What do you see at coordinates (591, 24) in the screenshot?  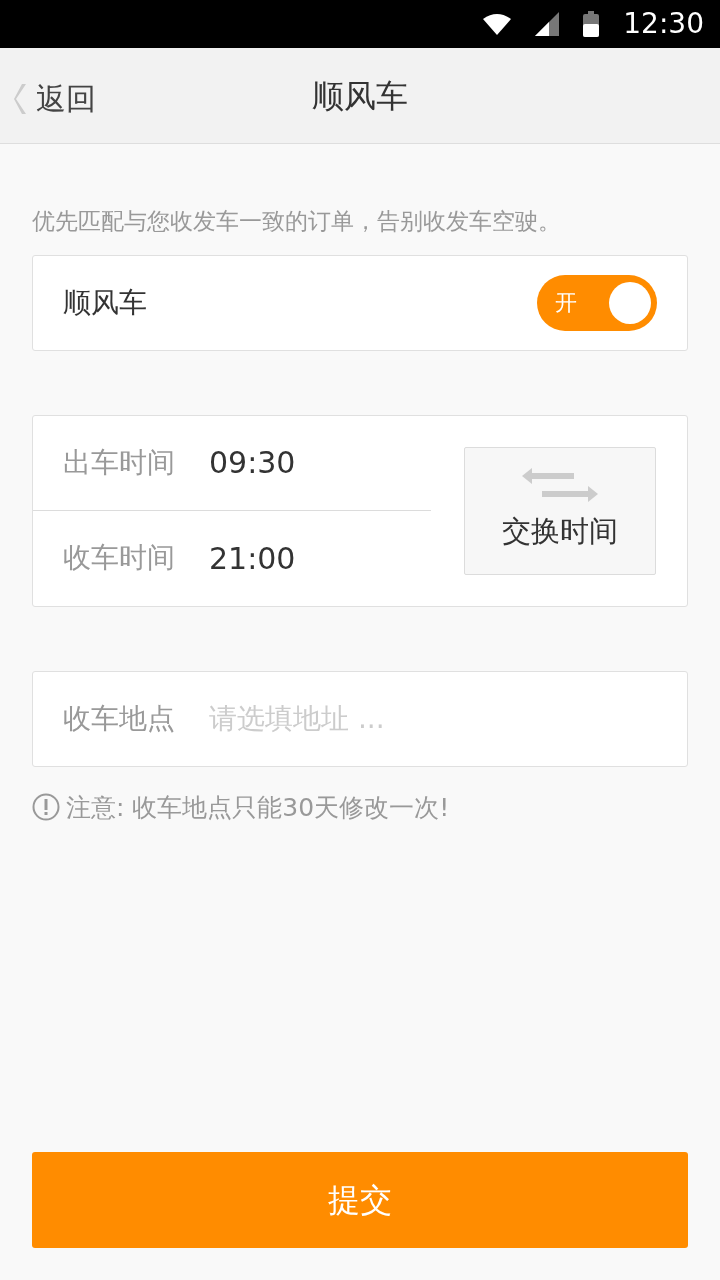 I see `battery-icon` at bounding box center [591, 24].